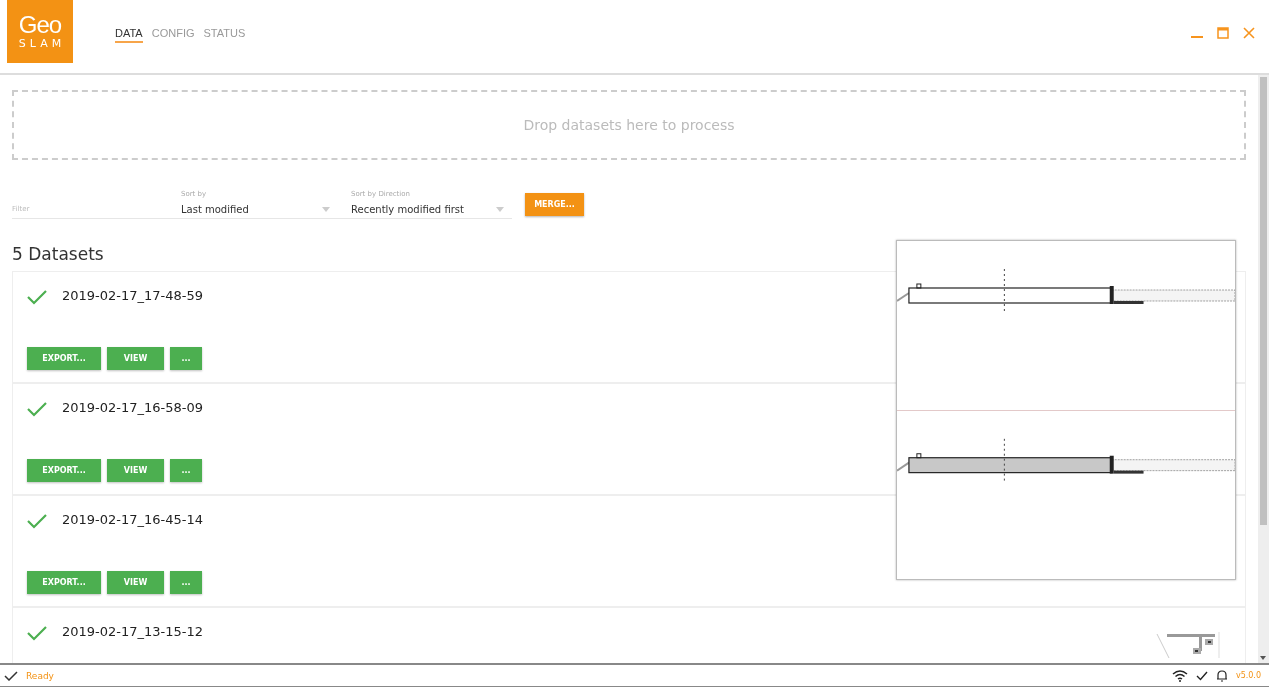  I want to click on scroll-down-icon, so click(1263, 658).